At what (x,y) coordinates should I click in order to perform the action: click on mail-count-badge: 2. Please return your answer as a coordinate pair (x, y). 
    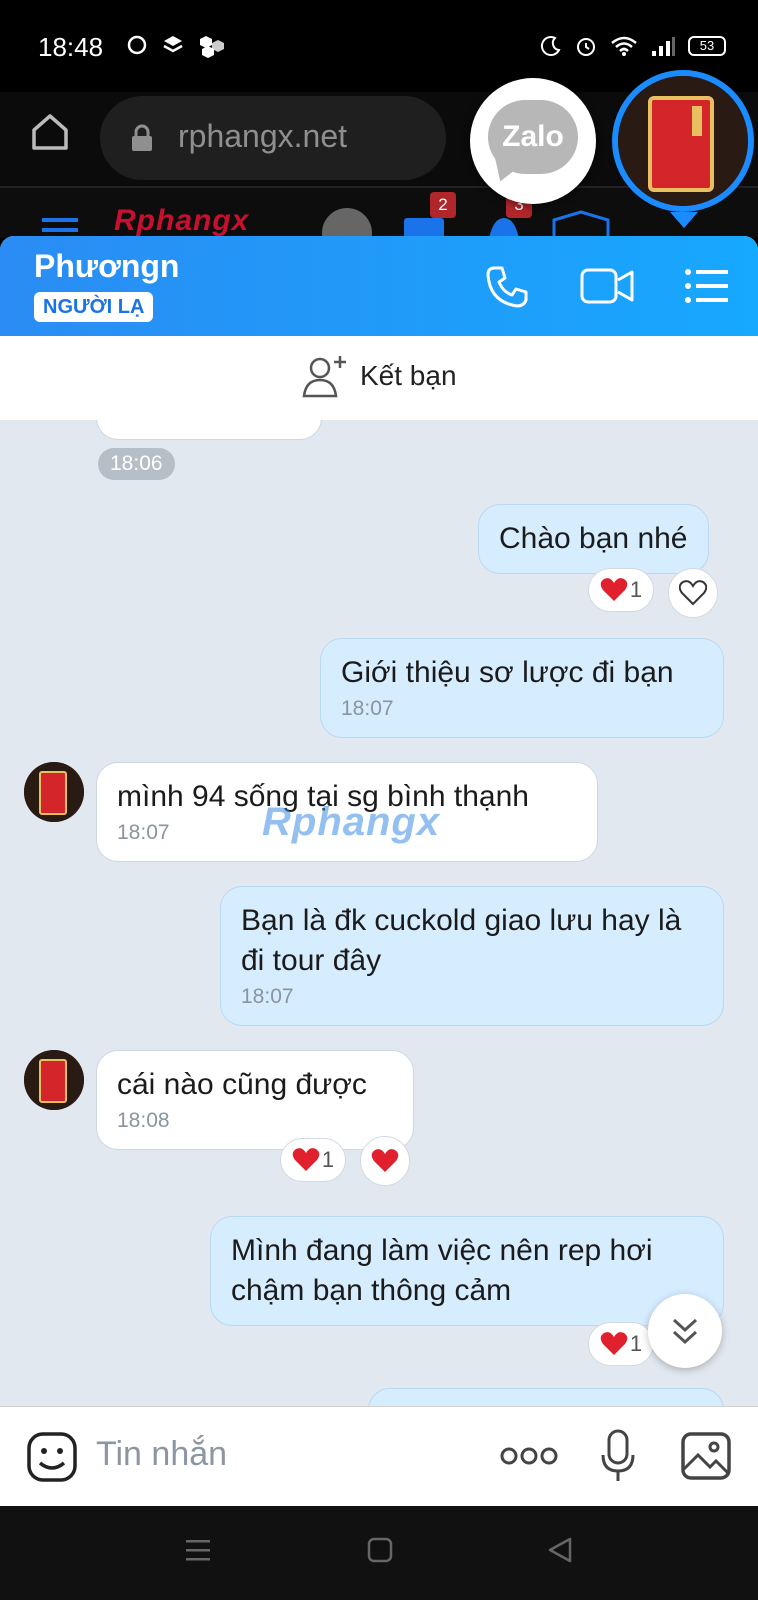
    Looking at the image, I should click on (443, 205).